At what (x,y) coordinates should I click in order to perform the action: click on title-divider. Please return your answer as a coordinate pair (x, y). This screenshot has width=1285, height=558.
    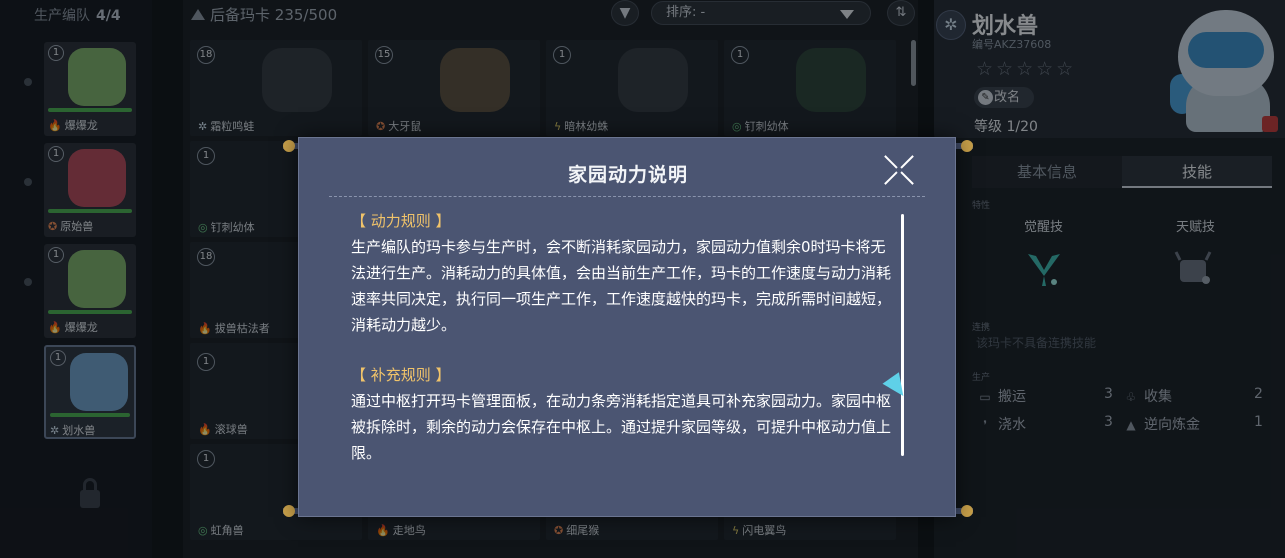
    Looking at the image, I should click on (627, 196).